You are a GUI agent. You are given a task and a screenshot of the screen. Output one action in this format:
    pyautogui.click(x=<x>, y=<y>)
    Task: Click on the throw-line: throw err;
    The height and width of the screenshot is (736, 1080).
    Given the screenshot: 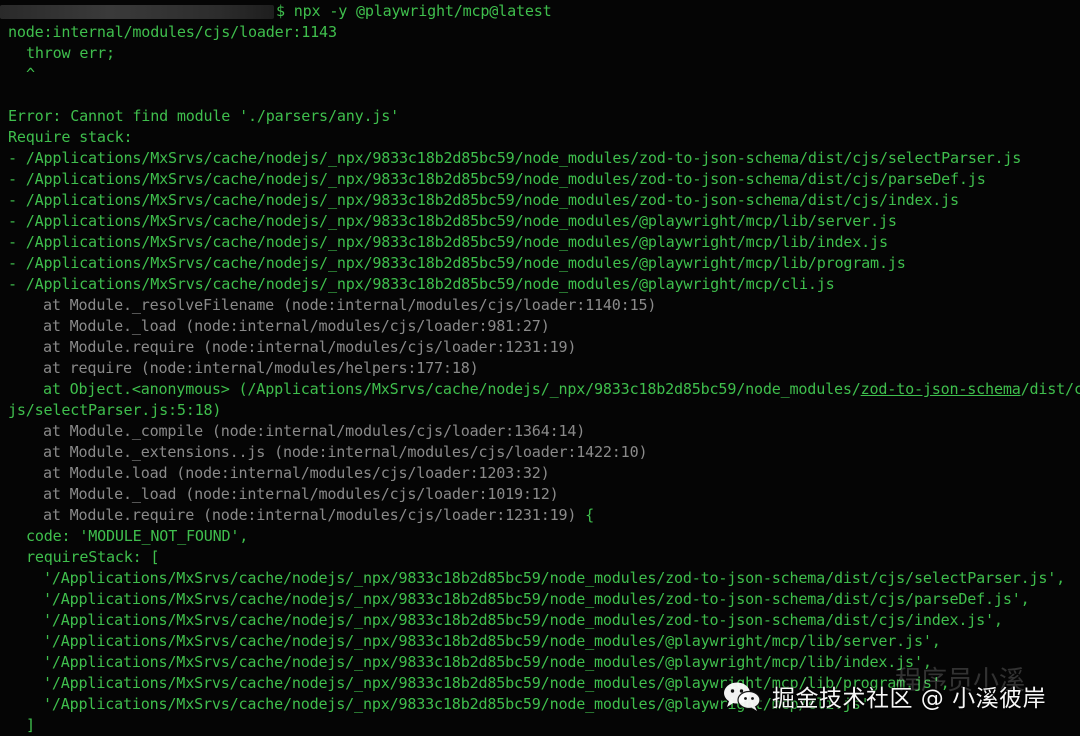 What is the action you would take?
    pyautogui.click(x=70, y=53)
    